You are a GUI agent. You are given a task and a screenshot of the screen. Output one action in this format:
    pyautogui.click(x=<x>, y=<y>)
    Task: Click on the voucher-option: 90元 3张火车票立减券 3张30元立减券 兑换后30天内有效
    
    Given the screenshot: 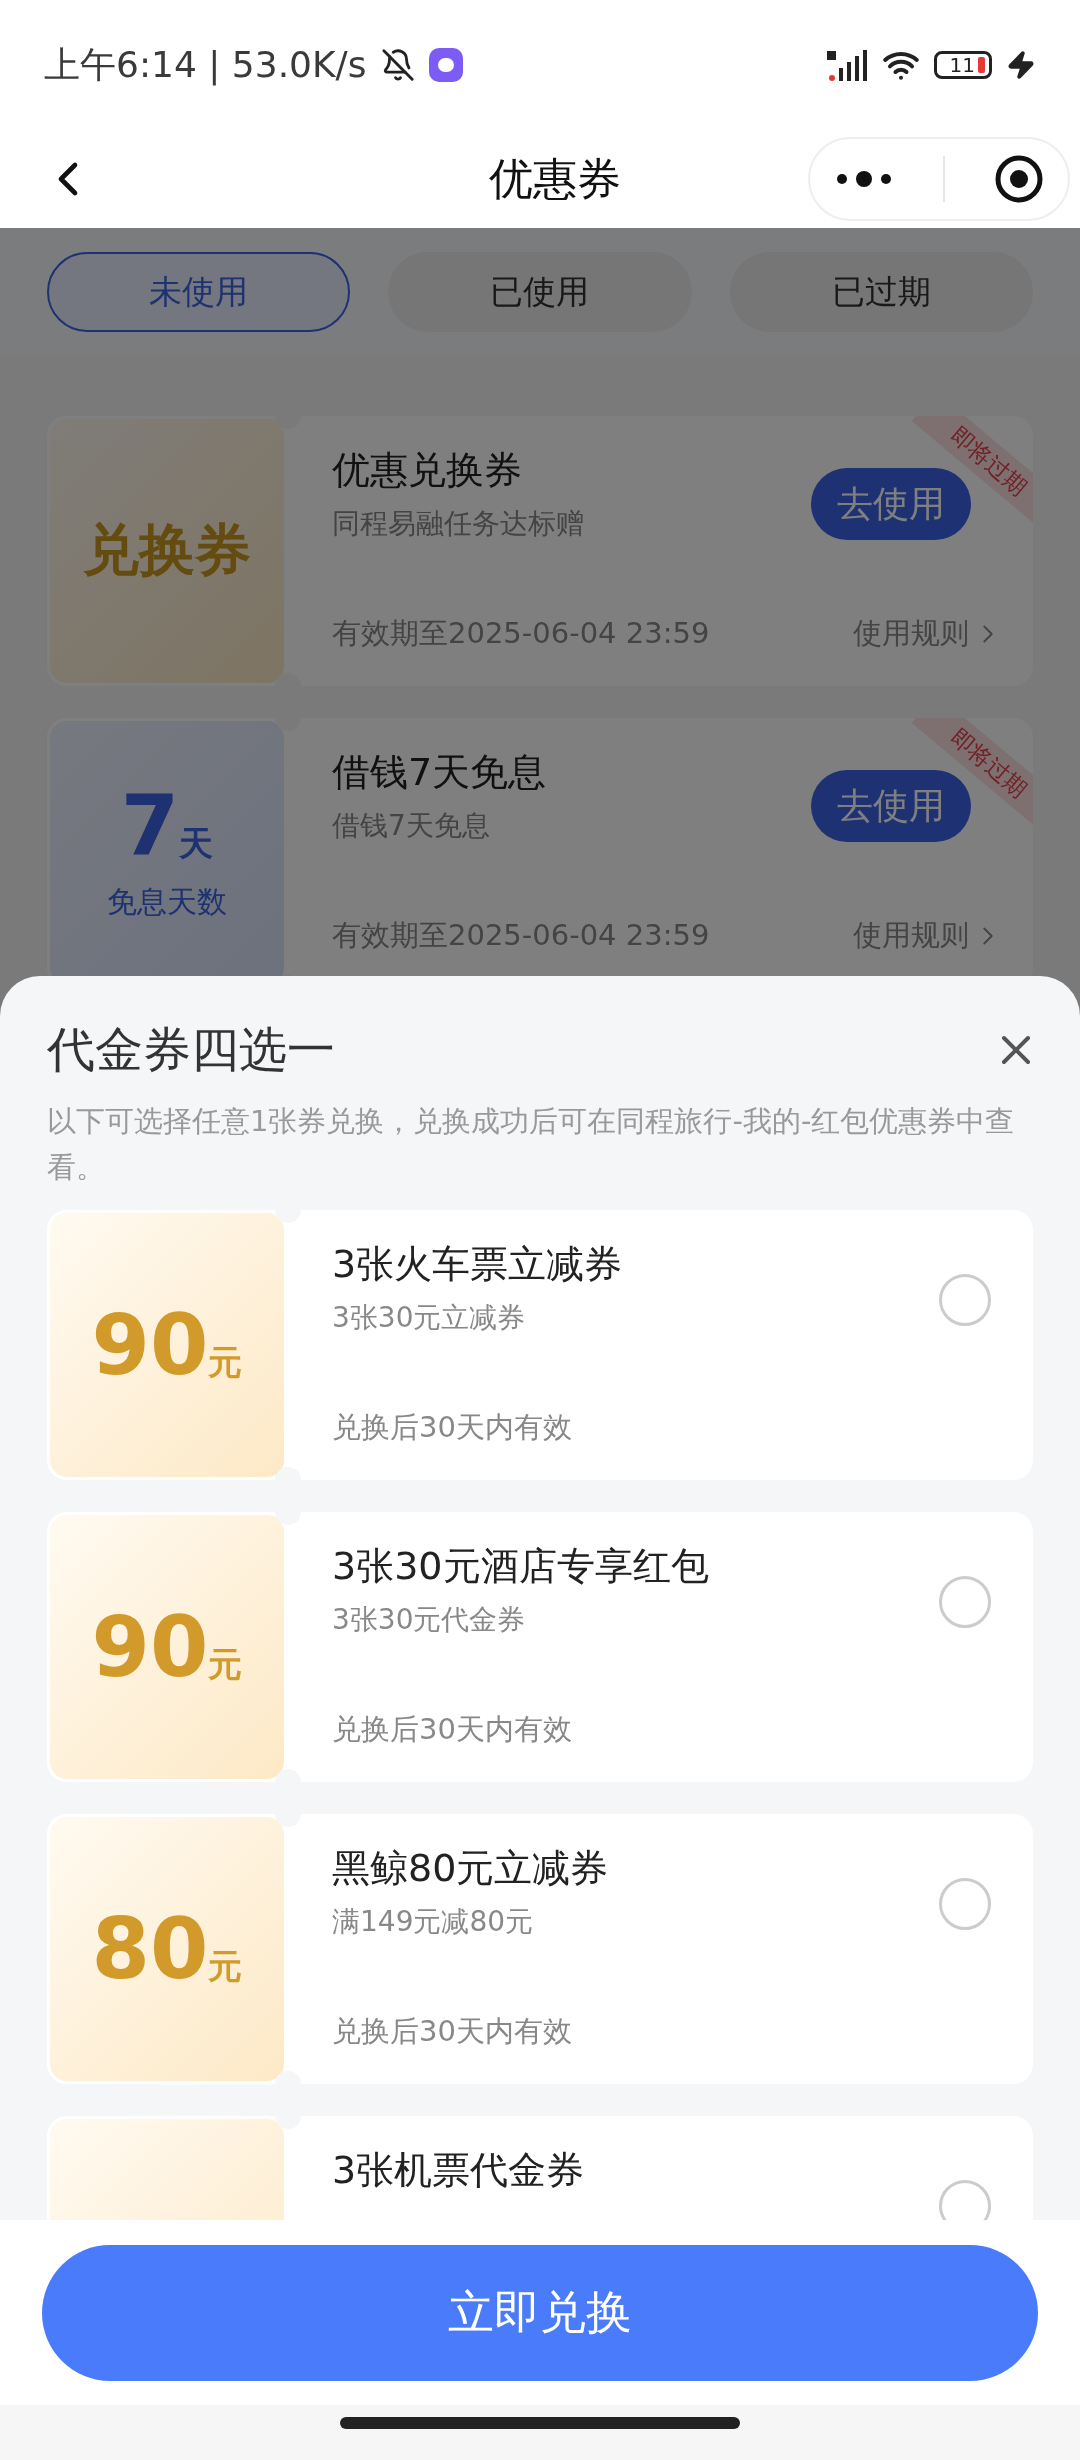 What is the action you would take?
    pyautogui.click(x=540, y=1345)
    